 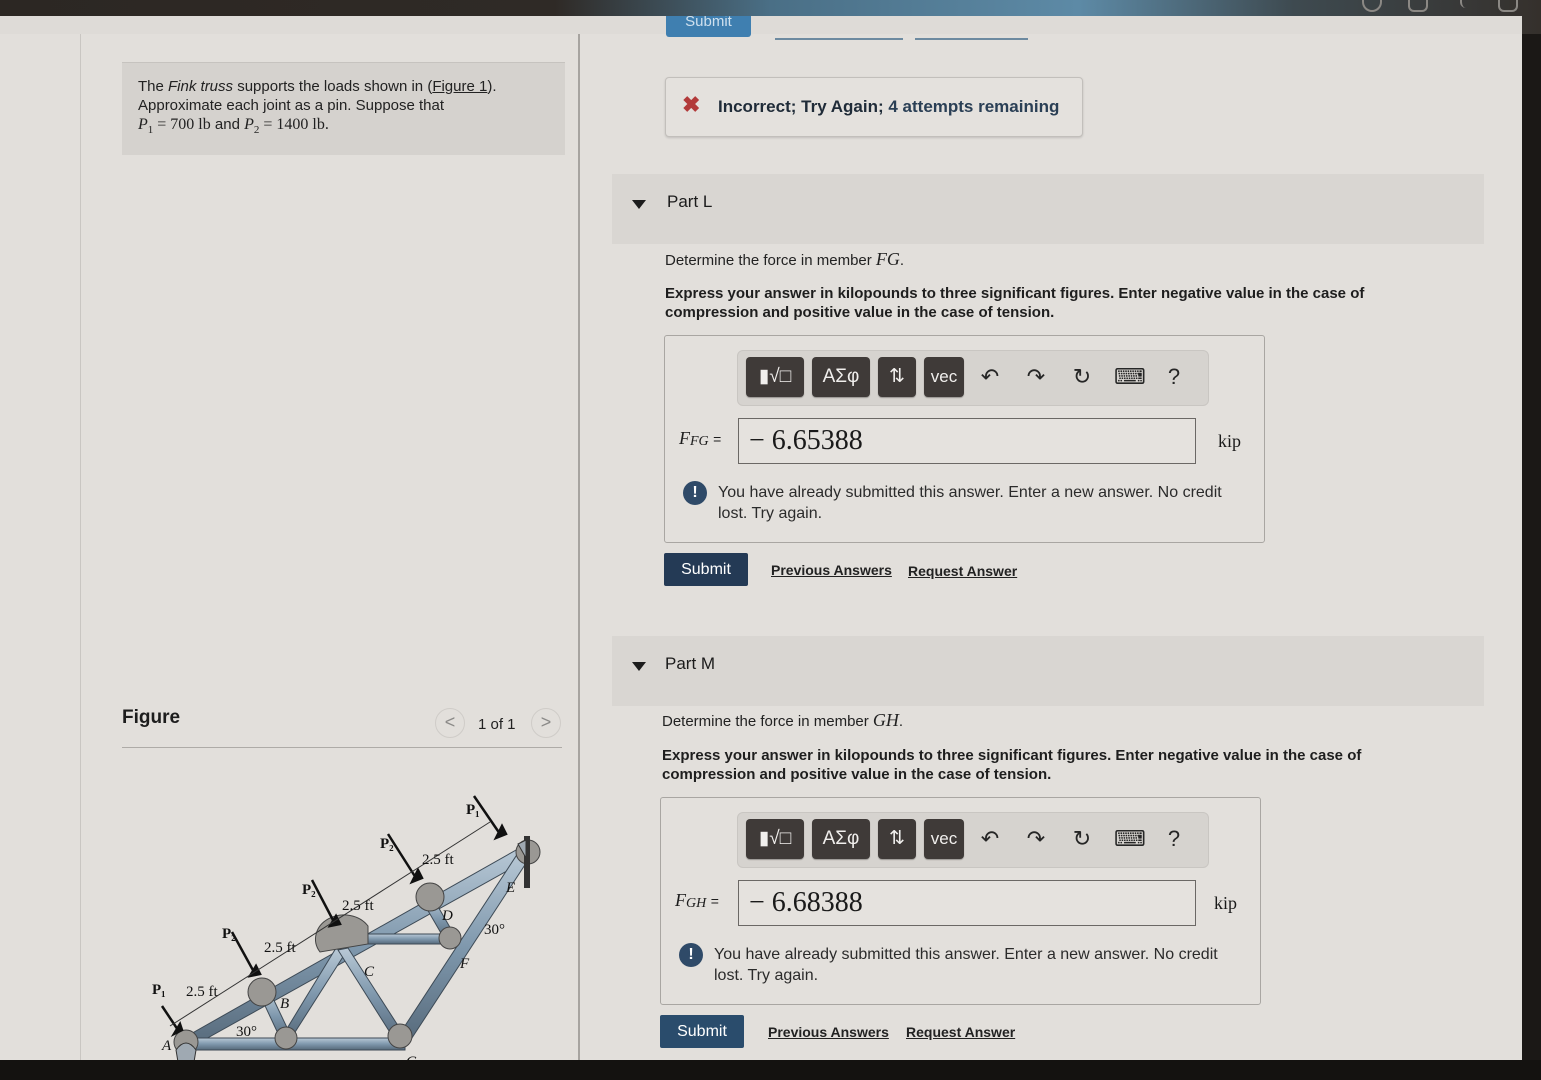 What do you see at coordinates (510, 888) in the screenshot?
I see `label-E: E` at bounding box center [510, 888].